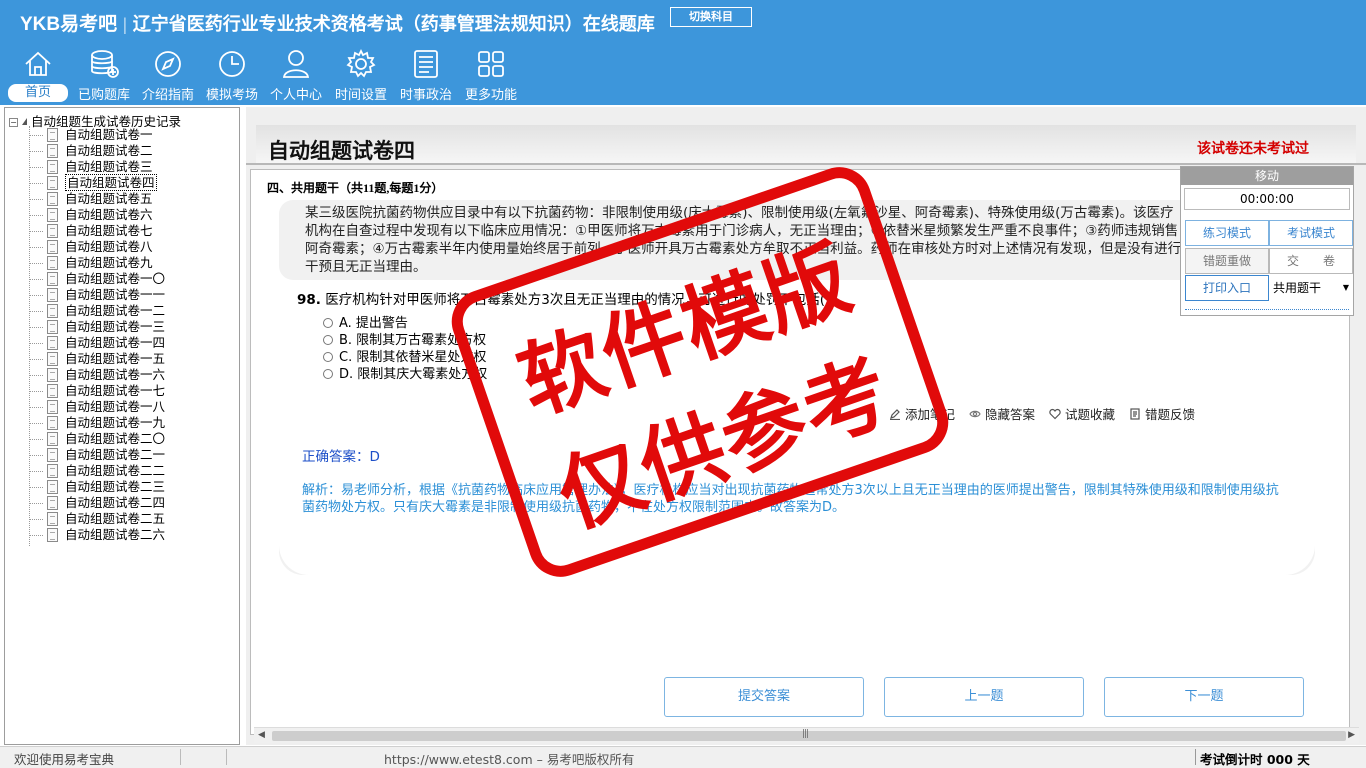  I want to click on tree-item: 自动组题试卷一八, so click(85, 407).